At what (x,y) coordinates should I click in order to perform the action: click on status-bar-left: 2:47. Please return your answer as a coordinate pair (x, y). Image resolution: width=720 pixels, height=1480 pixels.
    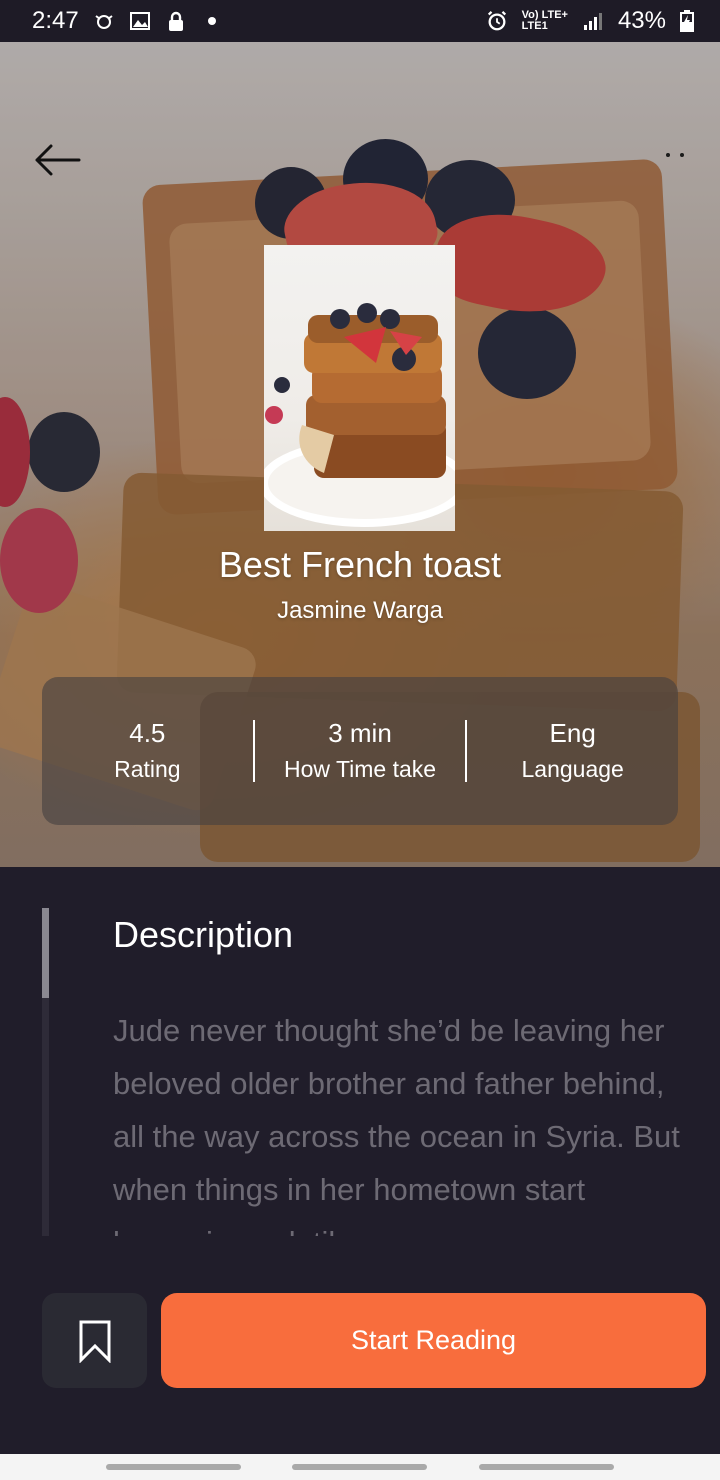
    Looking at the image, I should click on (127, 21).